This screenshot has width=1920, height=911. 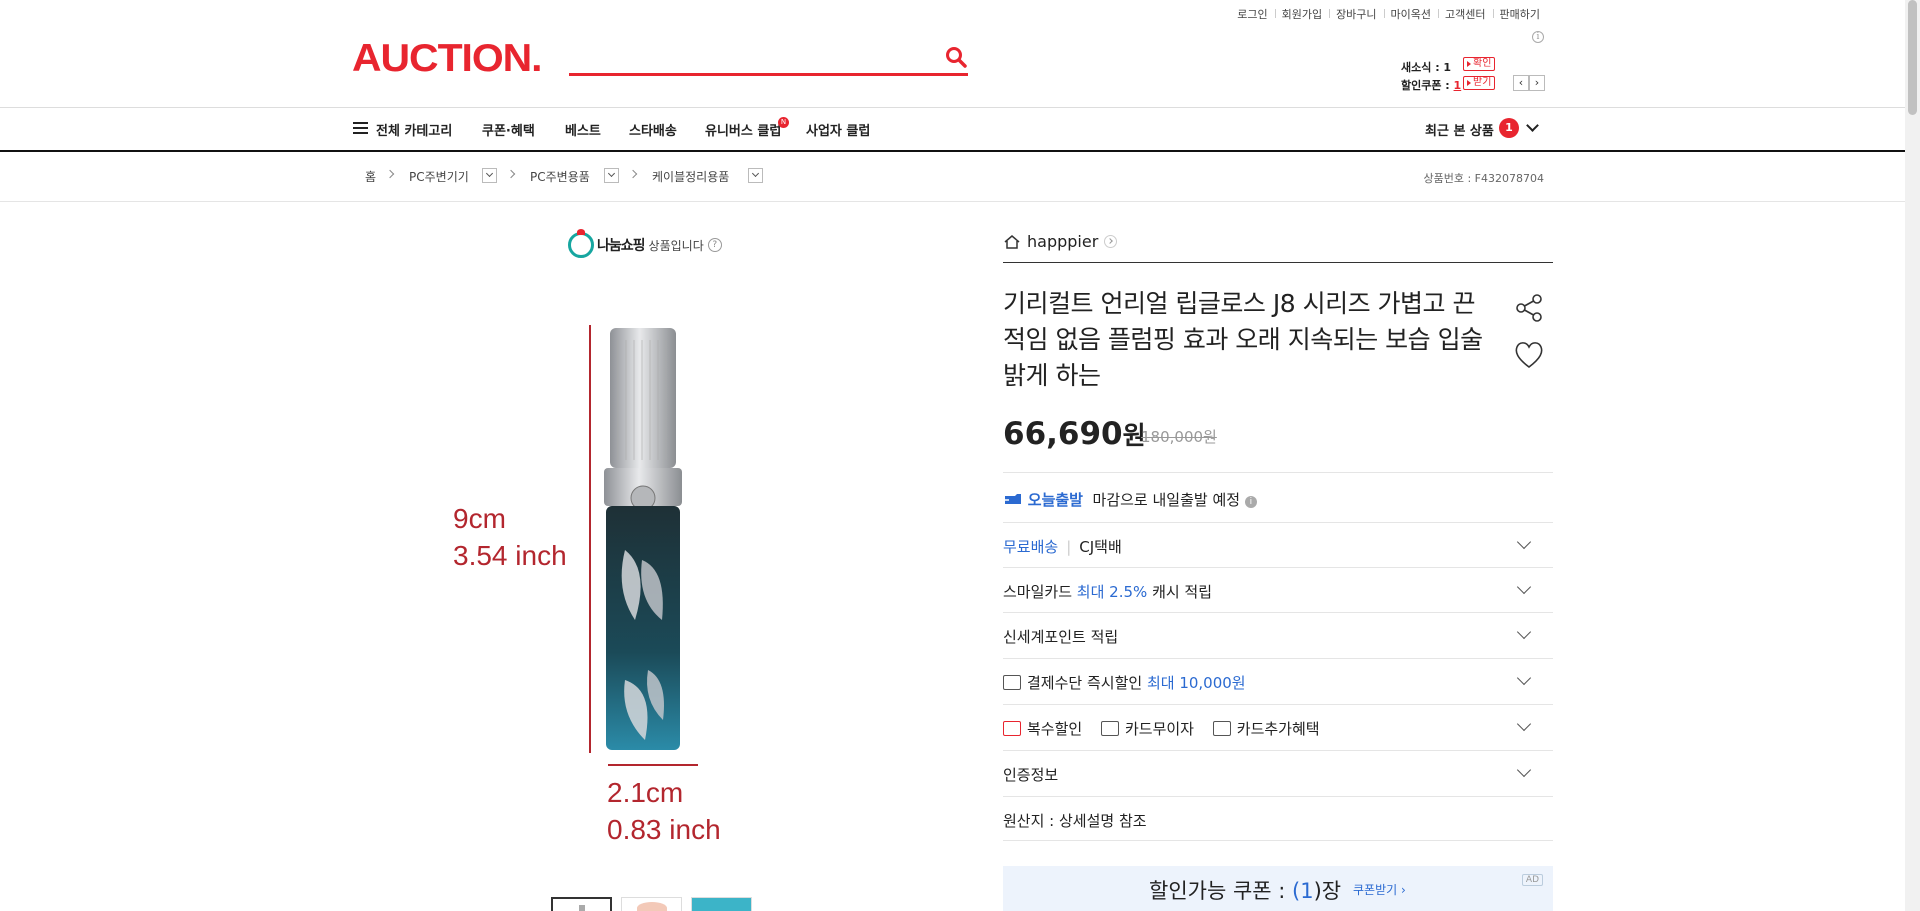 What do you see at coordinates (510, 555) in the screenshot?
I see `height-inch: 3.54 inch` at bounding box center [510, 555].